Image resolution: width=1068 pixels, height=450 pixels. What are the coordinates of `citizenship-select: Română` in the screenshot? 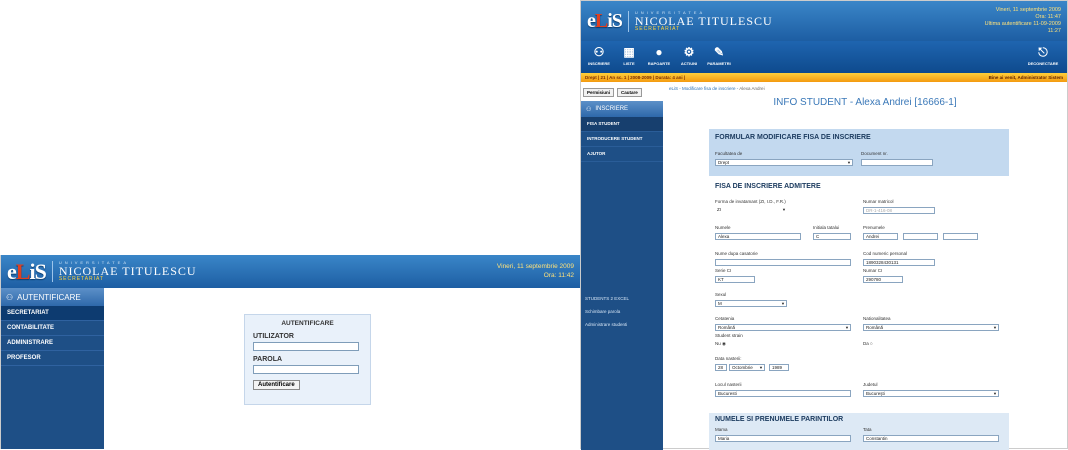 It's located at (783, 327).